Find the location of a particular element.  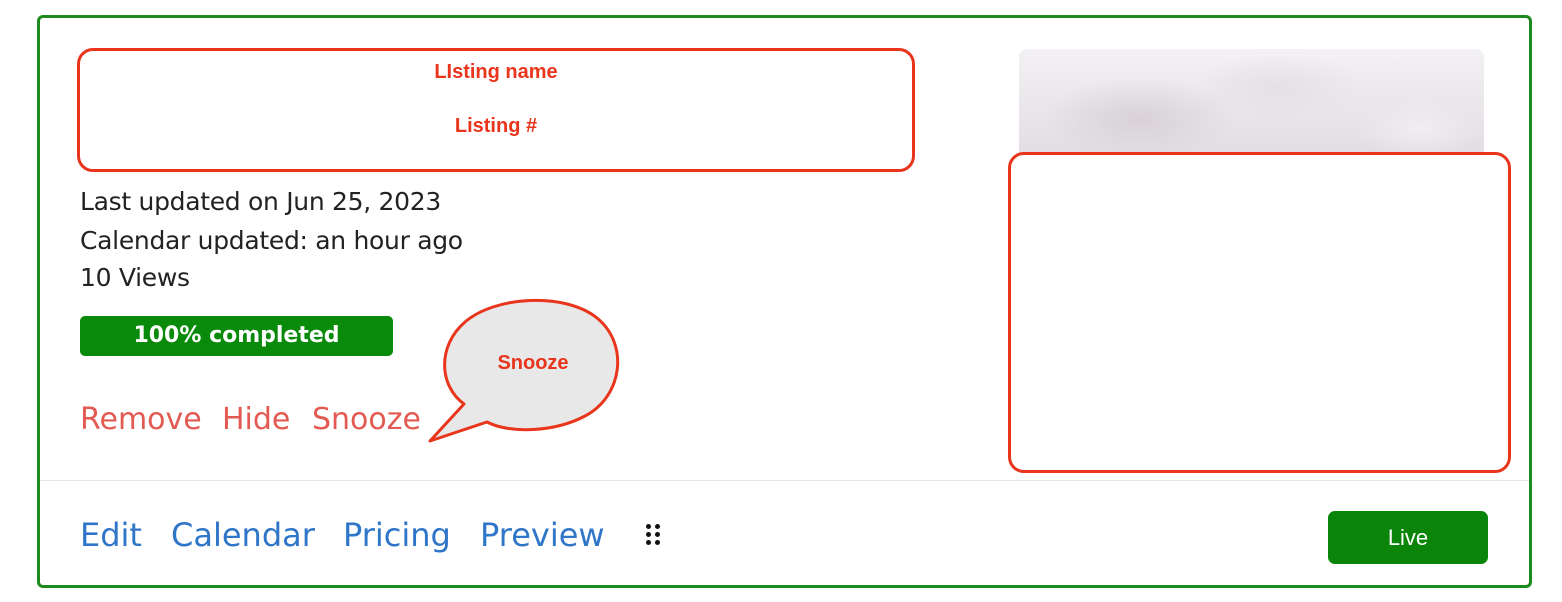

calendar-link: Calendar is located at coordinates (243, 535).